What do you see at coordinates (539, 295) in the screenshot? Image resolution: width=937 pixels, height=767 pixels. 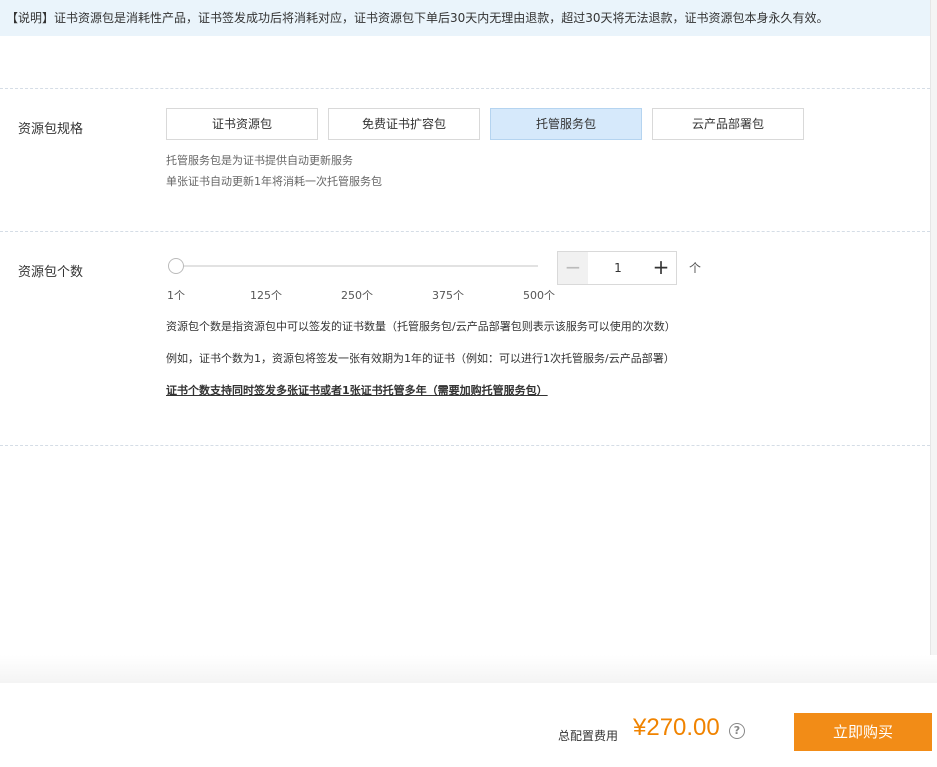 I see `slider-tick: 500个` at bounding box center [539, 295].